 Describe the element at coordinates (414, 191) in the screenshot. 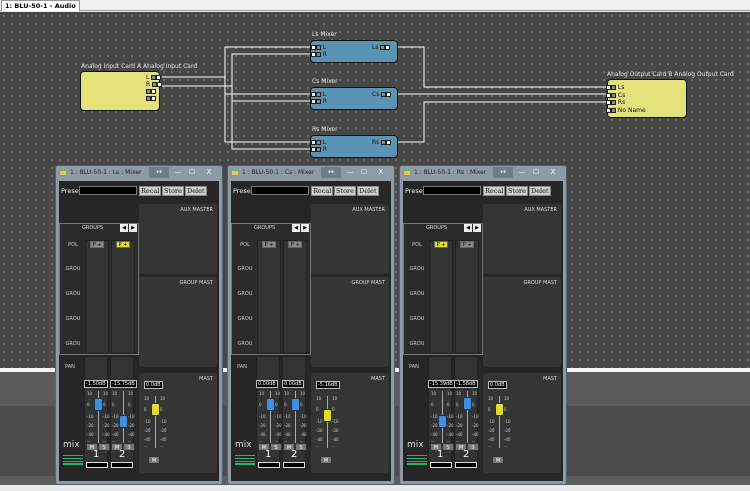

I see `preset-label: Prese` at that location.